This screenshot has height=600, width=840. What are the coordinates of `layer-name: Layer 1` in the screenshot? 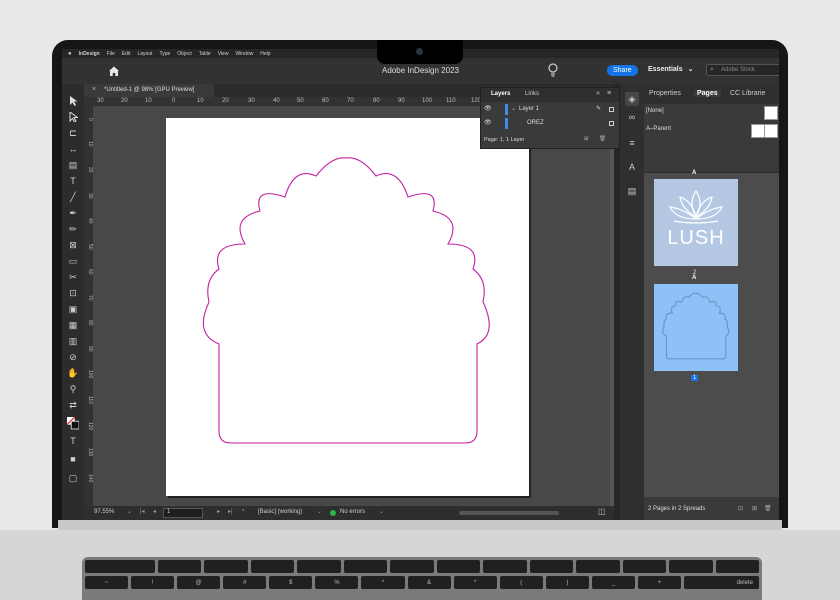 It's located at (529, 109).